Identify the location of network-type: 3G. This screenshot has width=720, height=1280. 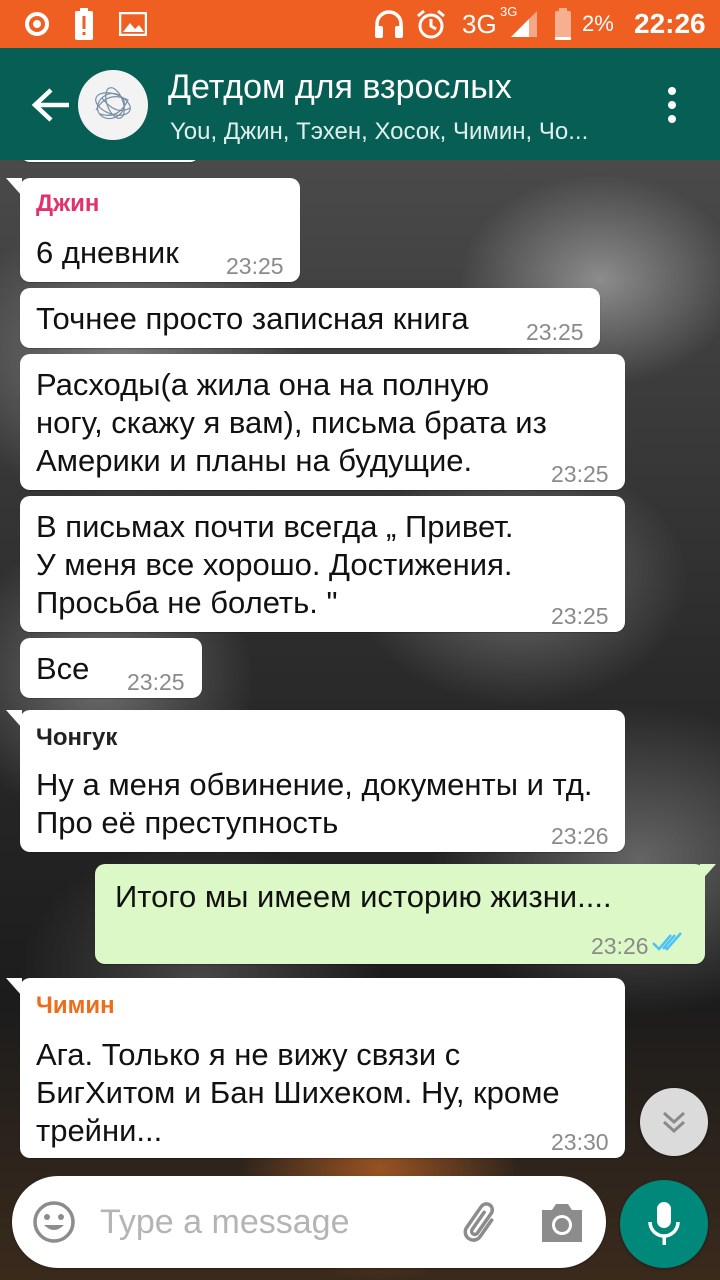
(479, 24).